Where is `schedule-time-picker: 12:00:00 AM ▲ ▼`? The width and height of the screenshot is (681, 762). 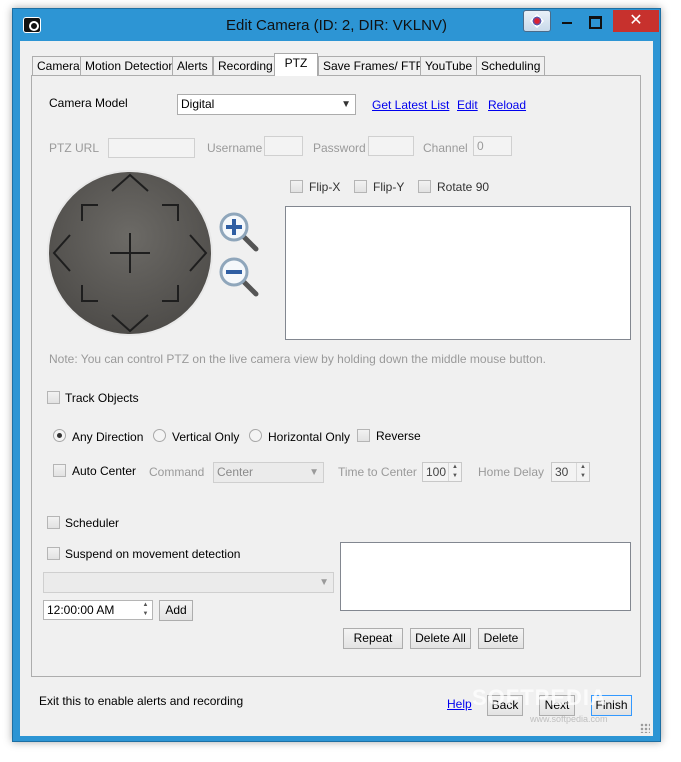 schedule-time-picker: 12:00:00 AM ▲ ▼ is located at coordinates (98, 610).